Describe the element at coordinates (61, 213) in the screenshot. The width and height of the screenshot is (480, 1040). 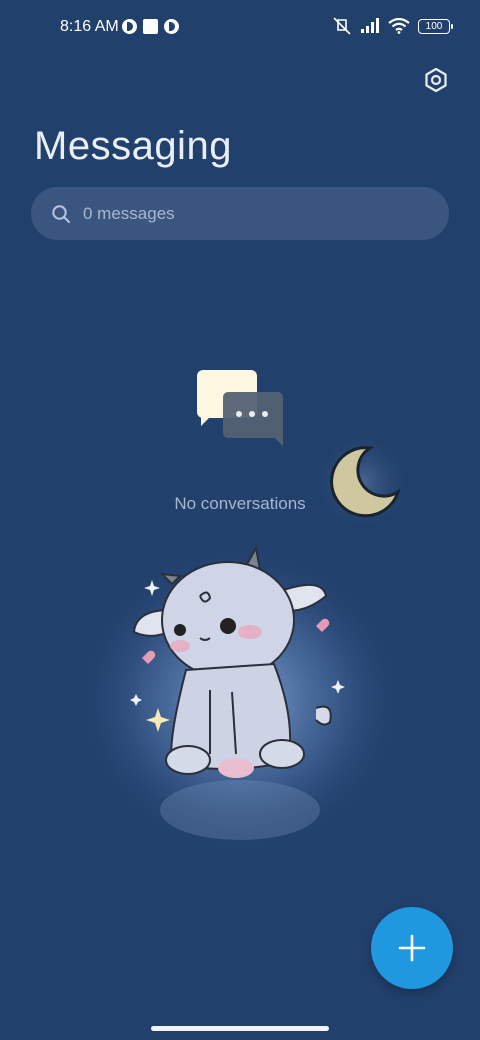
I see `search-icon` at that location.